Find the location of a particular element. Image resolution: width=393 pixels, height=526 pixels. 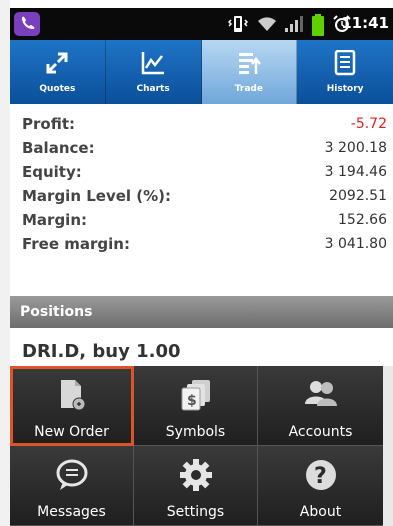

menu-item-symbols: $ Symbols is located at coordinates (196, 406).